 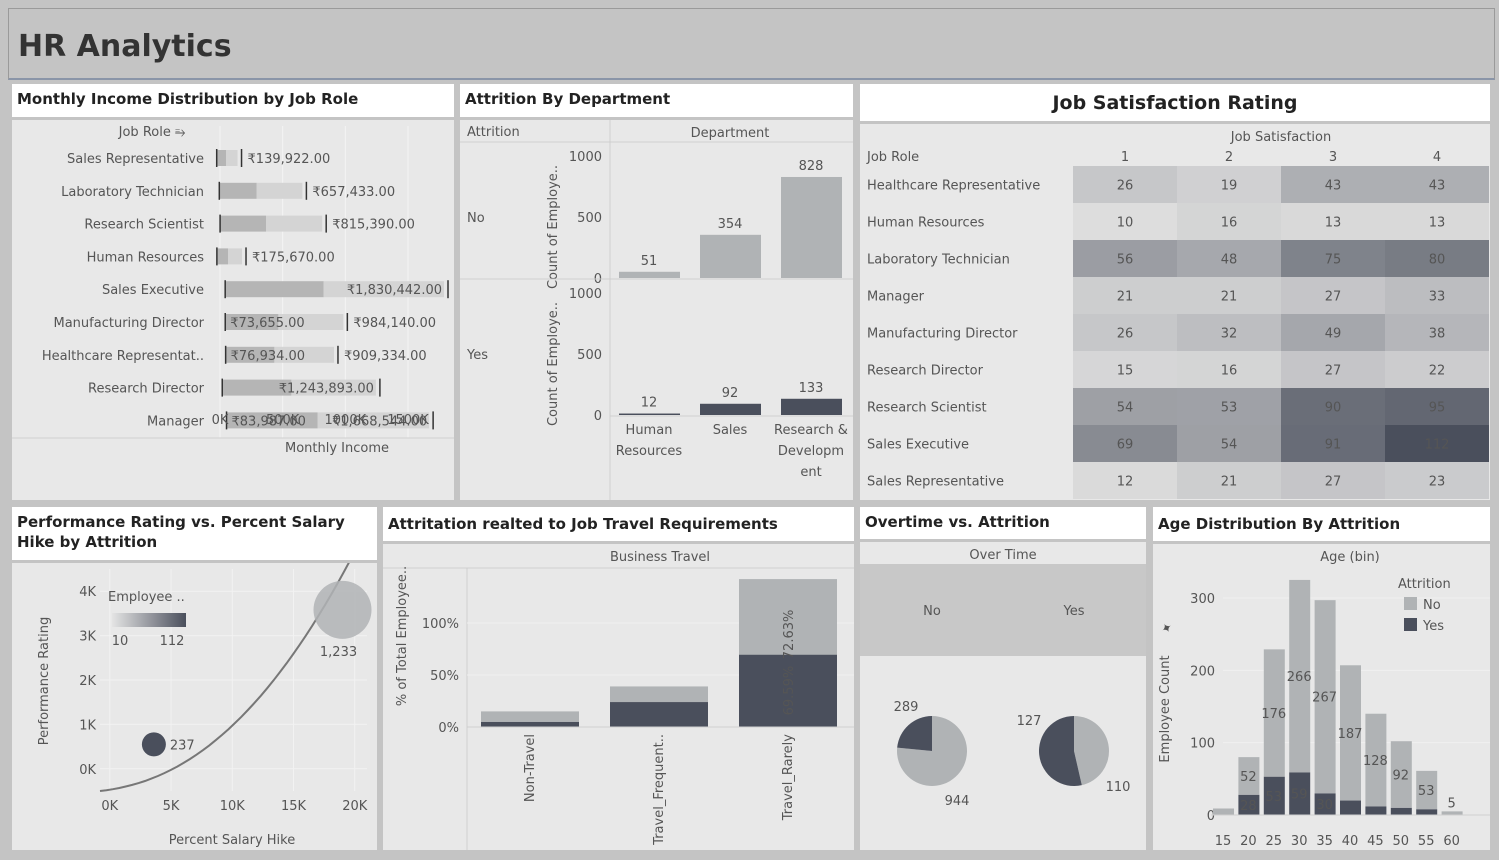 I want to click on y-tick-label: 1K, so click(x=87, y=725).